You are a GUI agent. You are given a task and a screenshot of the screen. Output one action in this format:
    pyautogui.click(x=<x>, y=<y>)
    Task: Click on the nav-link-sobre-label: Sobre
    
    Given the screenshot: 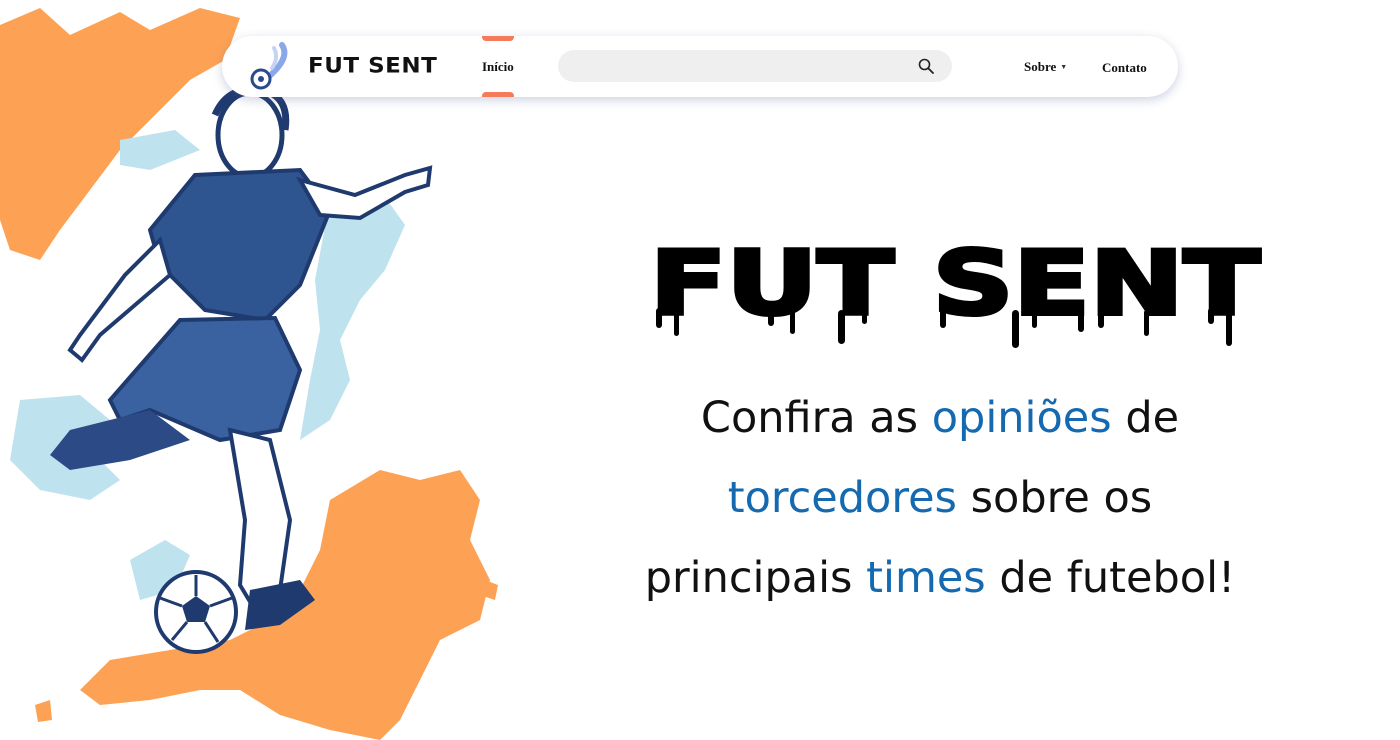 What is the action you would take?
    pyautogui.click(x=1040, y=66)
    